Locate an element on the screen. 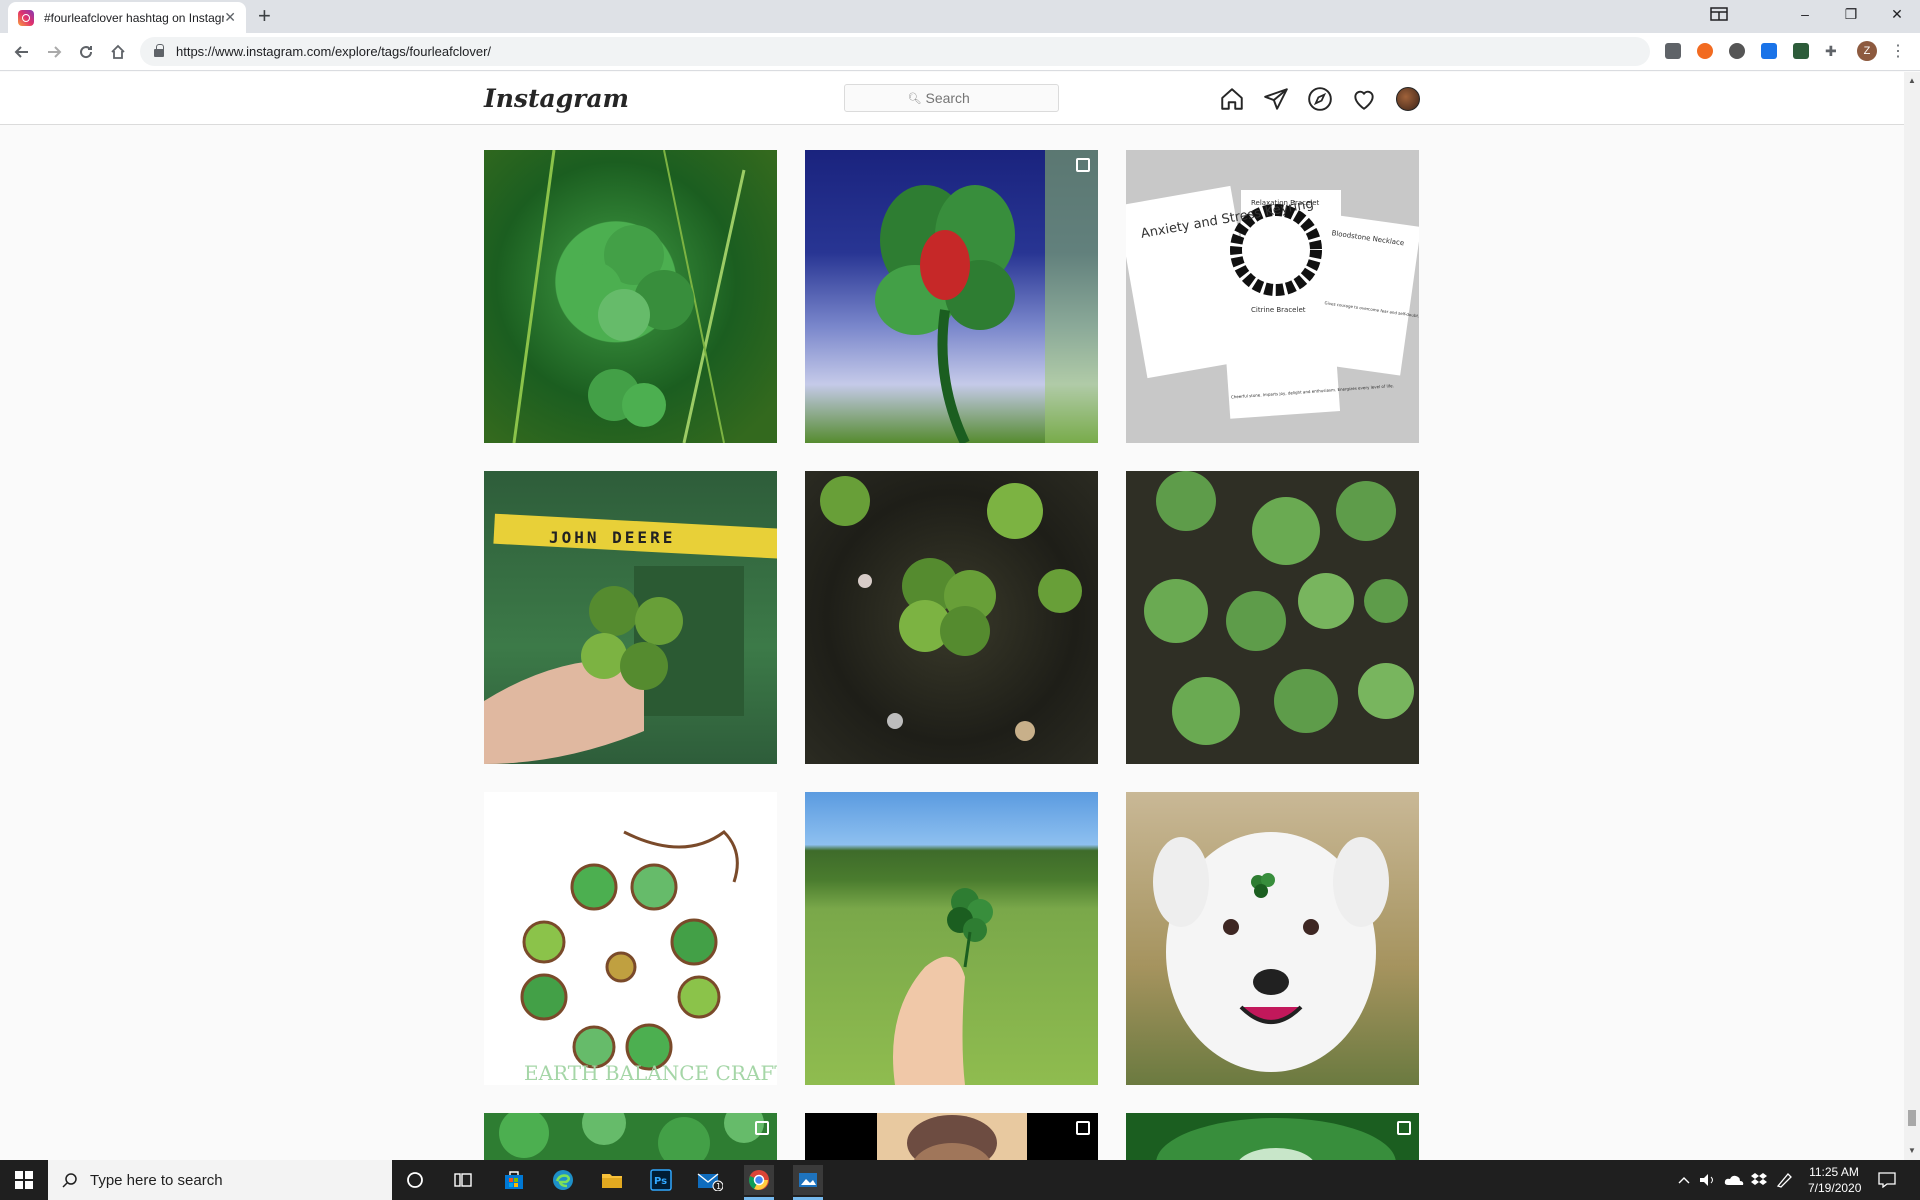 The image size is (1920, 1200). system-clock: 11:25 AM 7/19/2020 is located at coordinates (1835, 1180).